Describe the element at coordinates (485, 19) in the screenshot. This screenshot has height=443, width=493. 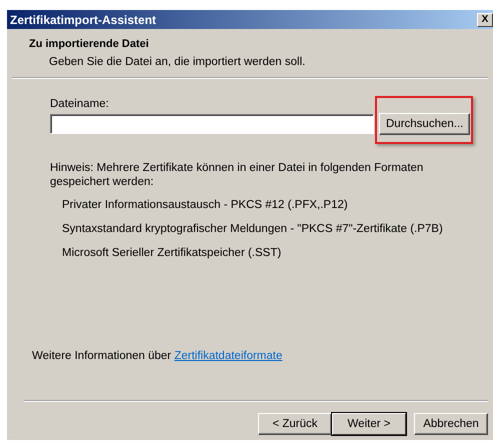
I see `close-button: X` at that location.